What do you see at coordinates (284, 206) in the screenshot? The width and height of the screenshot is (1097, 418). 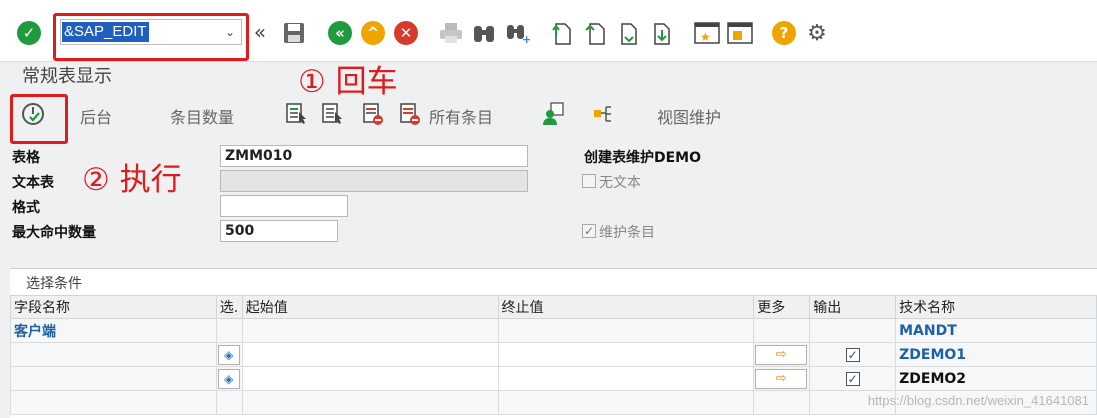 I see `layout-input` at bounding box center [284, 206].